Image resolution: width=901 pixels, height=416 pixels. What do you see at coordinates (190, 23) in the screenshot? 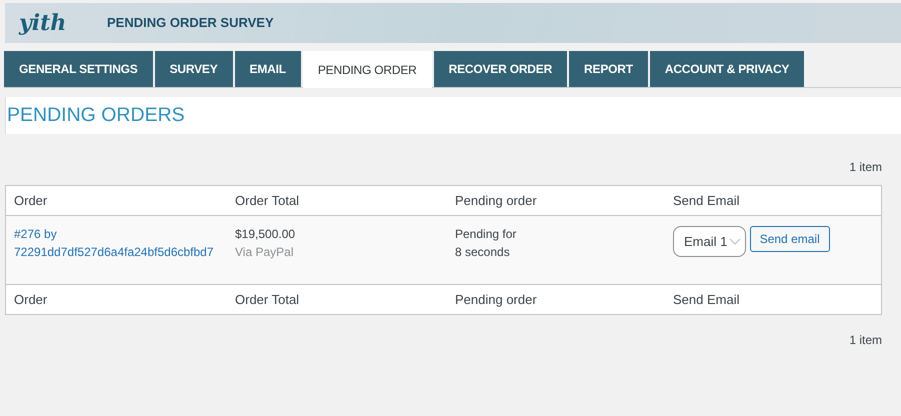
I see `page-header-title: PENDING ORDER SURVEY` at bounding box center [190, 23].